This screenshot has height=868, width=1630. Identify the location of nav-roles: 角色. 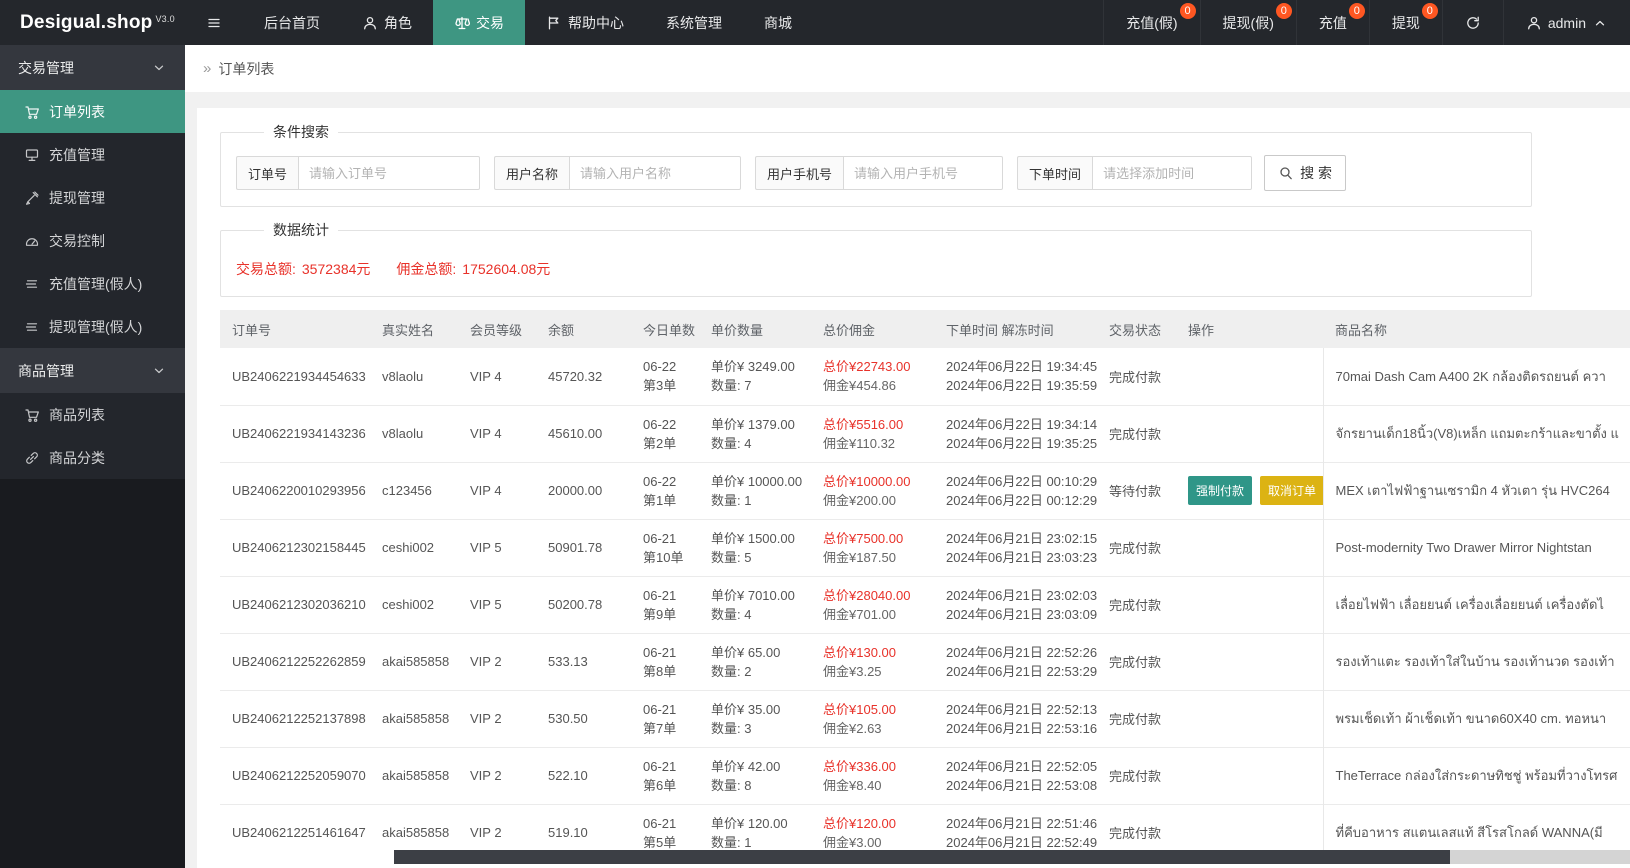
(387, 22).